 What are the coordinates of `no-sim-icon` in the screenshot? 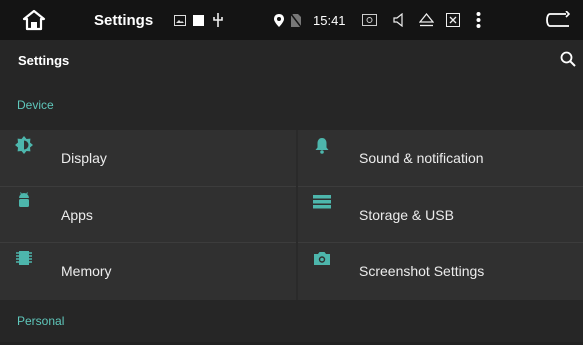 It's located at (296, 20).